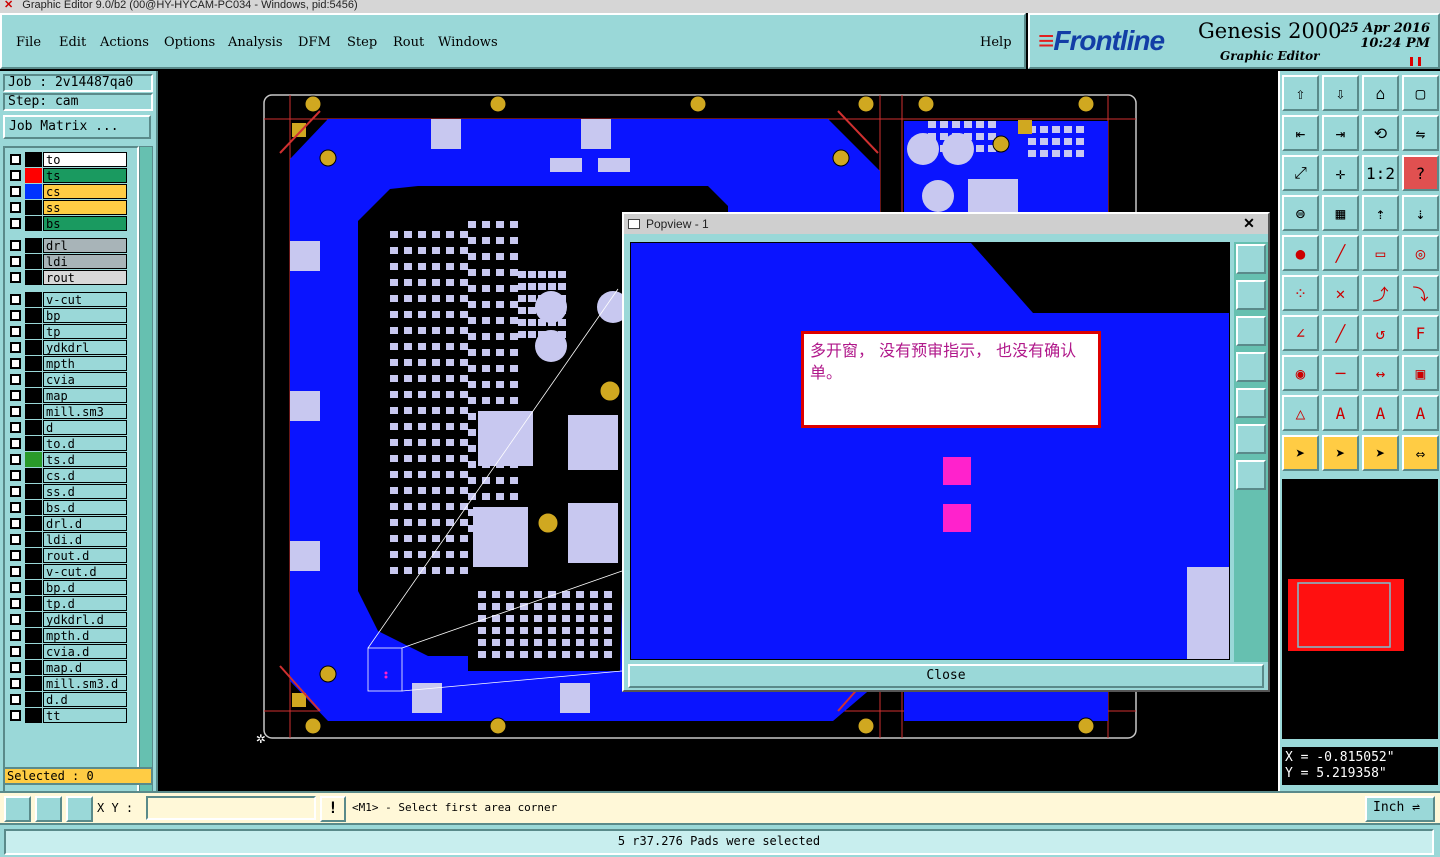 This screenshot has height=857, width=1440. Describe the element at coordinates (1340, 93) in the screenshot. I see `home-down-icon: ⇩` at that location.